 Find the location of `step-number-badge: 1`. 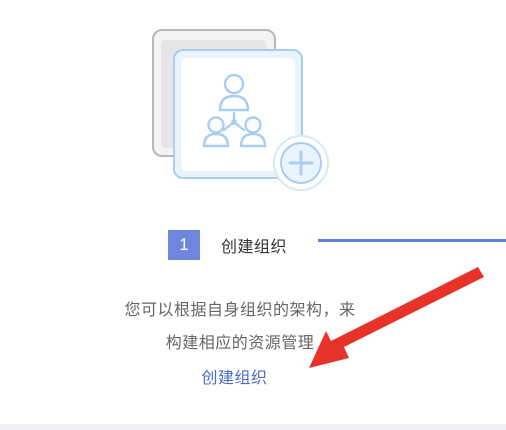

step-number-badge: 1 is located at coordinates (184, 245).